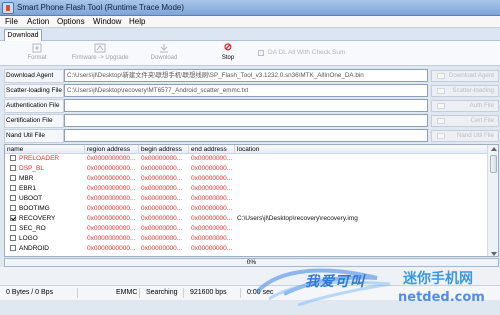 This screenshot has width=500, height=315. What do you see at coordinates (250, 22) in the screenshot?
I see `menu-bar: File Action Options Window Help` at bounding box center [250, 22].